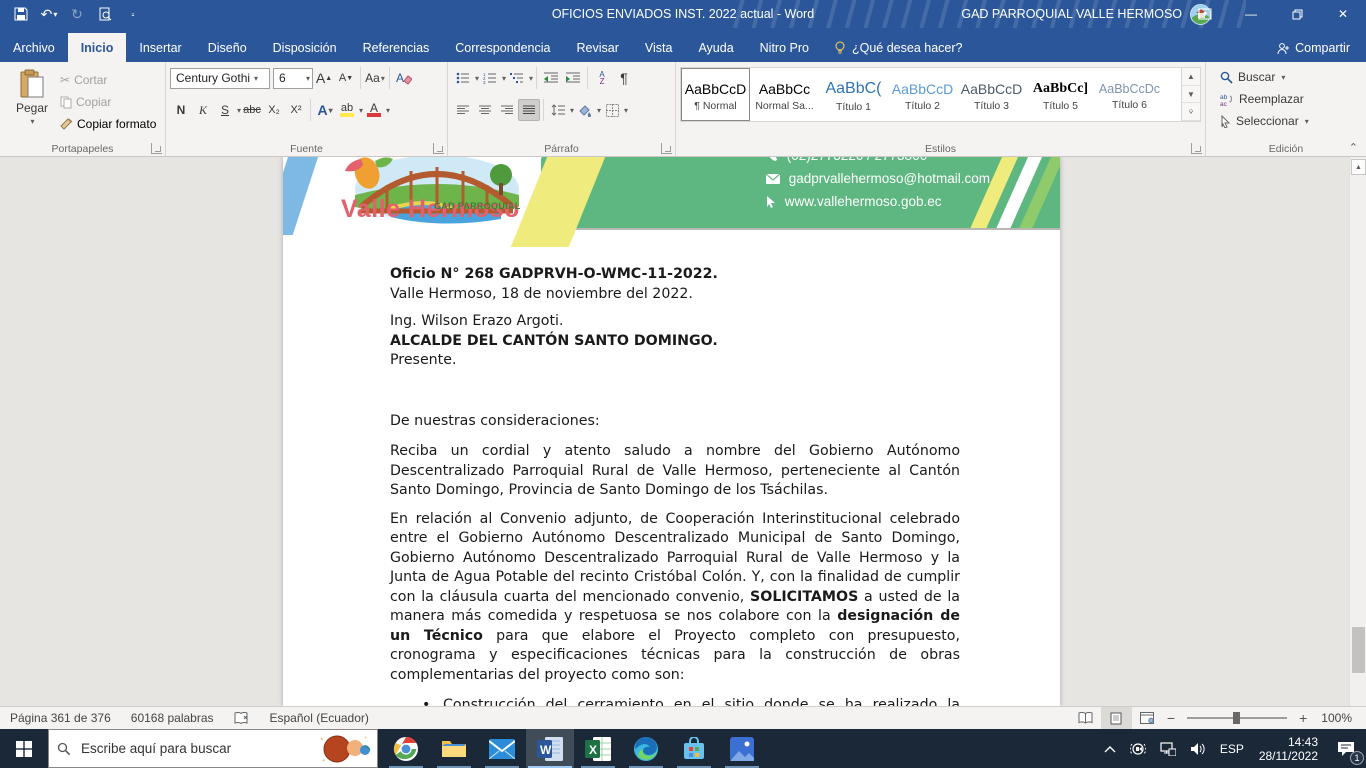 Image resolution: width=1366 pixels, height=768 pixels. Describe the element at coordinates (108, 124) in the screenshot. I see `format-painter-button: Copiar formato` at that location.